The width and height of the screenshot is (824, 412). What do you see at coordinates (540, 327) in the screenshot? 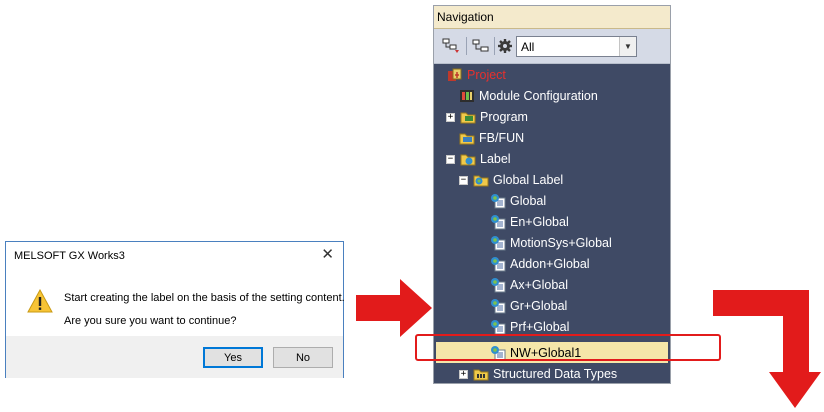
I see `tree-item-label: Prf+Global` at bounding box center [540, 327].